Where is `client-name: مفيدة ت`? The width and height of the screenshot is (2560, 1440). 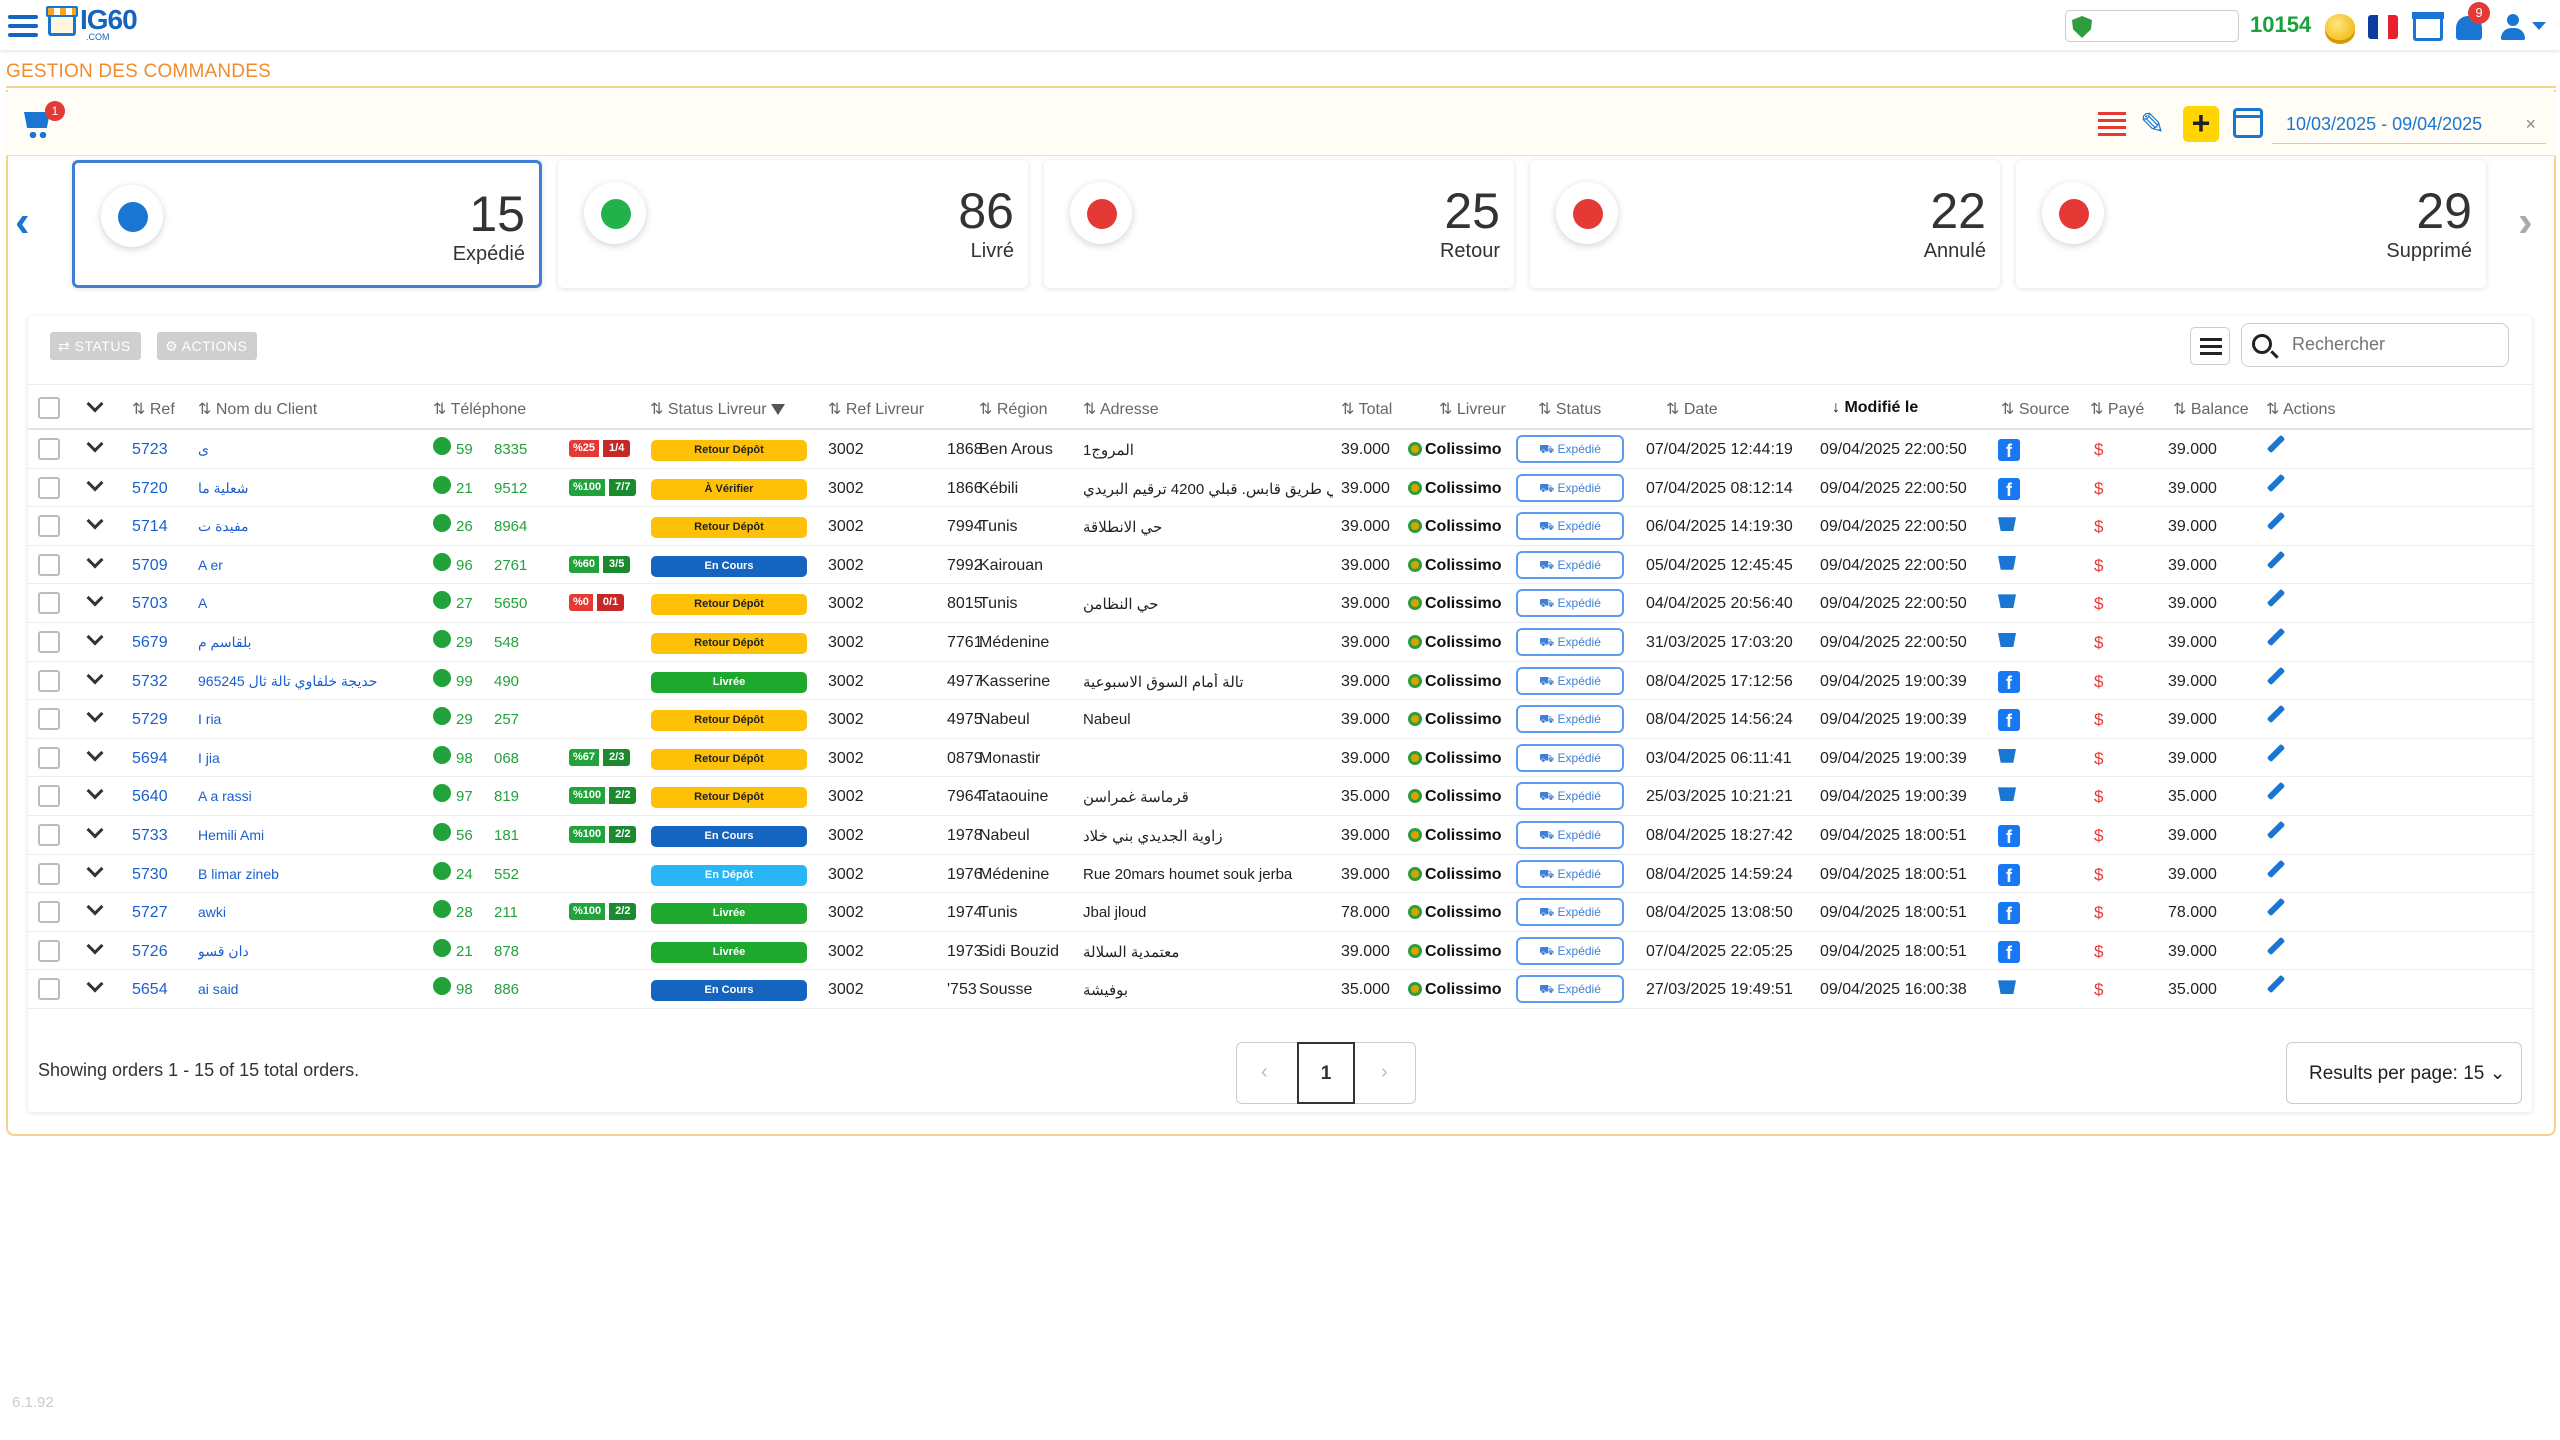
client-name: مفيدة ت is located at coordinates (318, 526).